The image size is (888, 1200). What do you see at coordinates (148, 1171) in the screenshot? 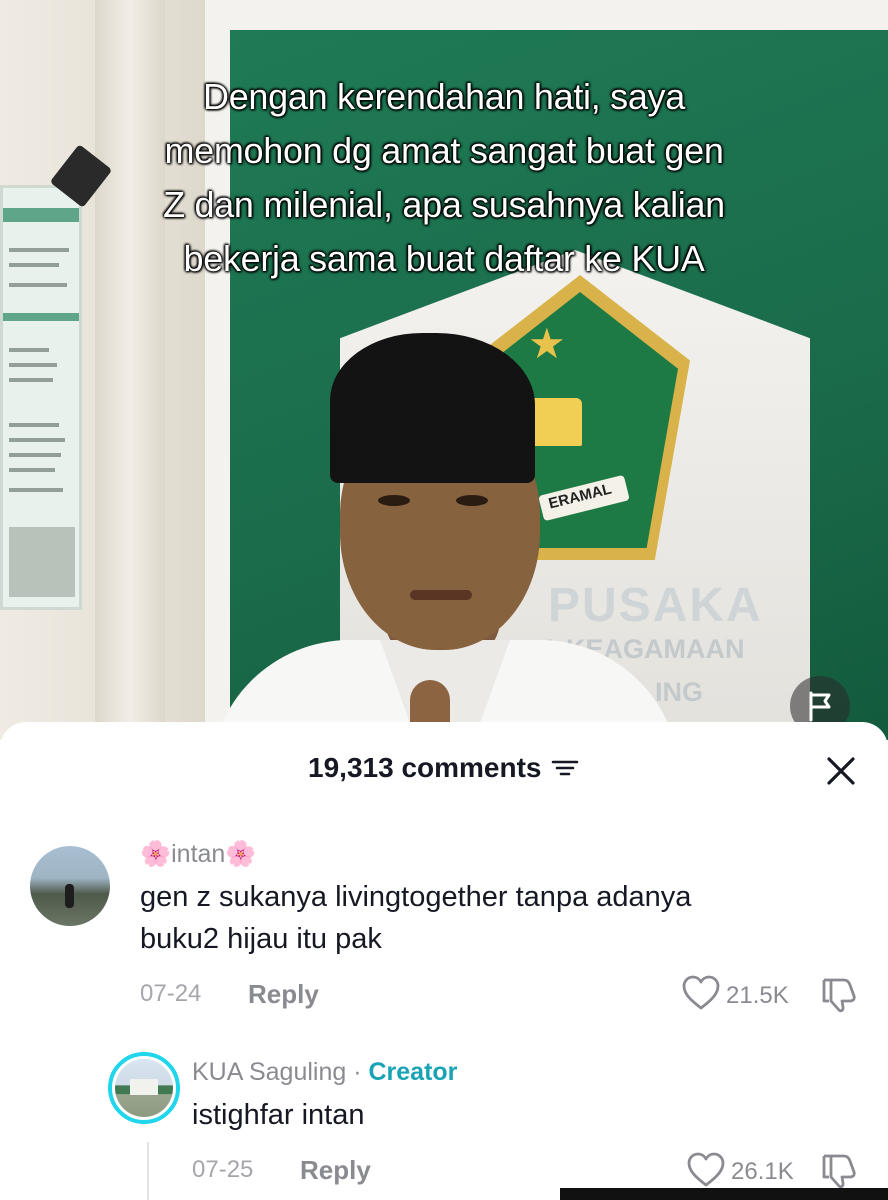
I see `thread-line` at bounding box center [148, 1171].